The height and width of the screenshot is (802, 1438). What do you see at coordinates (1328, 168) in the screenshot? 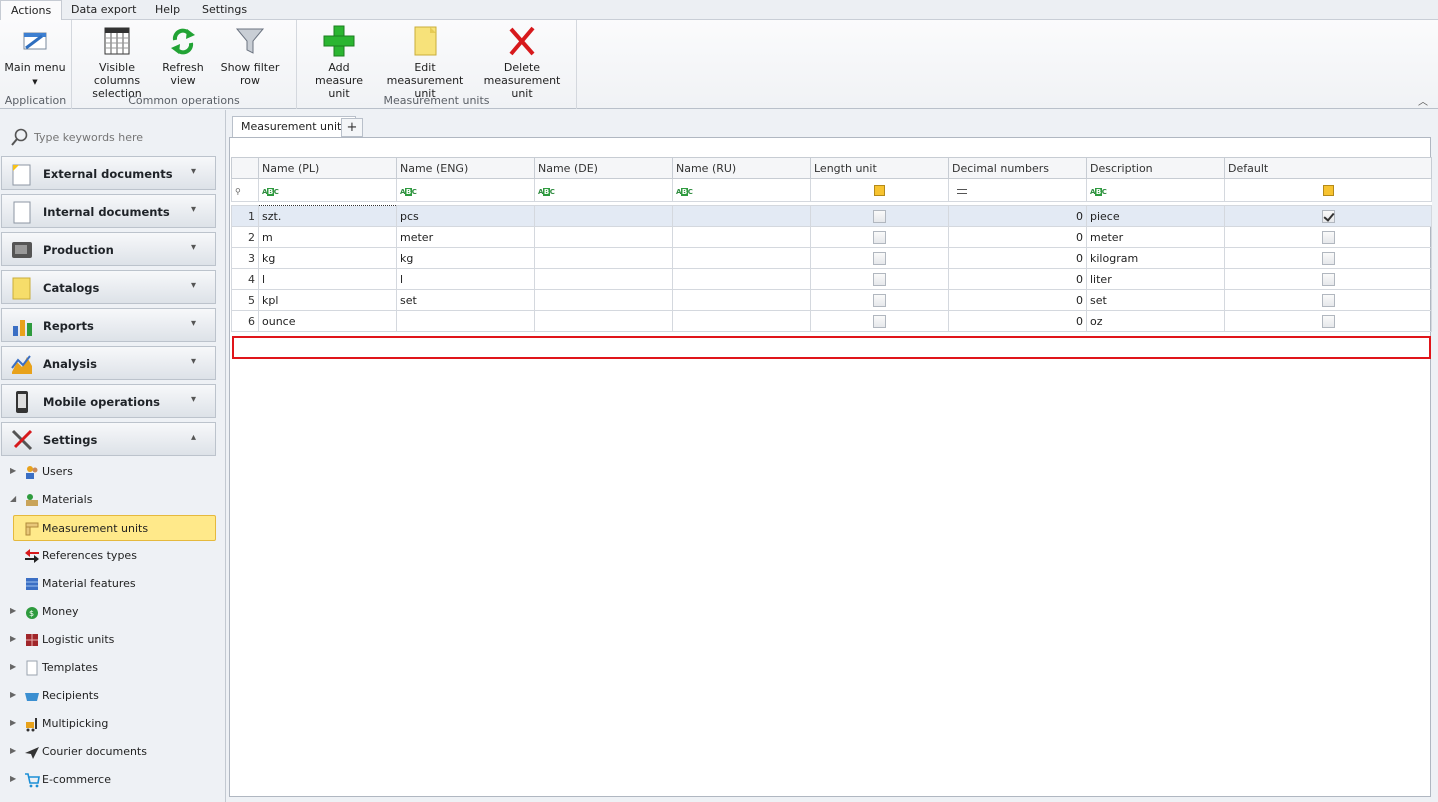
I see `column-header-default: Default` at bounding box center [1328, 168].